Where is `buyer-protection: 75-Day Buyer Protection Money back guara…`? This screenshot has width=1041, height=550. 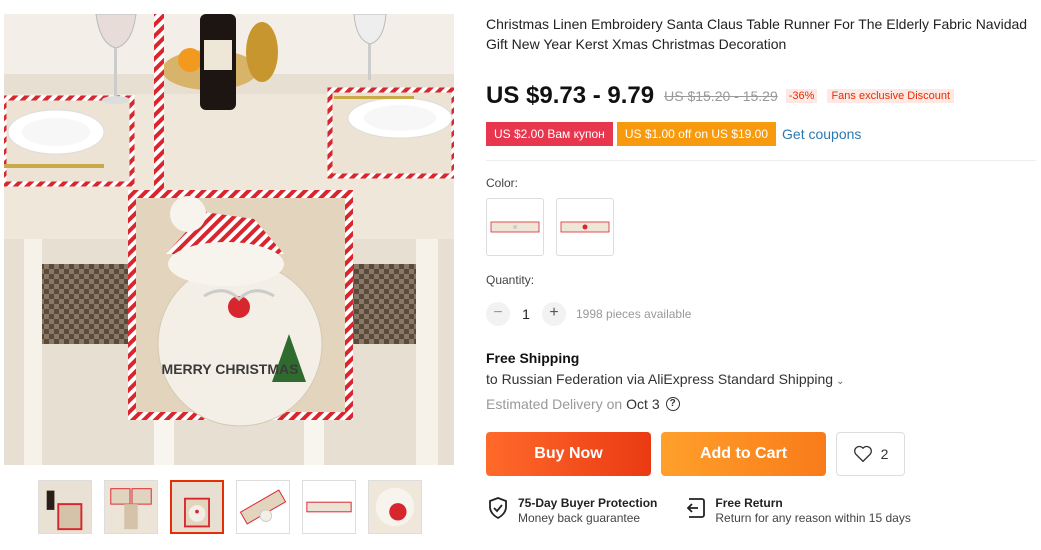 buyer-protection: 75-Day Buyer Protection Money back guara… is located at coordinates (571, 511).